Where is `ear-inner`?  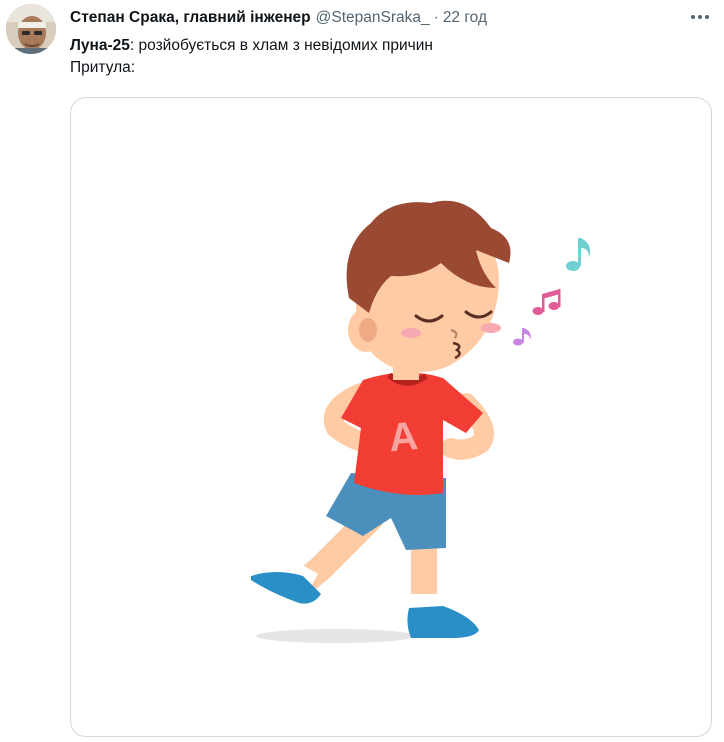
ear-inner is located at coordinates (368, 330).